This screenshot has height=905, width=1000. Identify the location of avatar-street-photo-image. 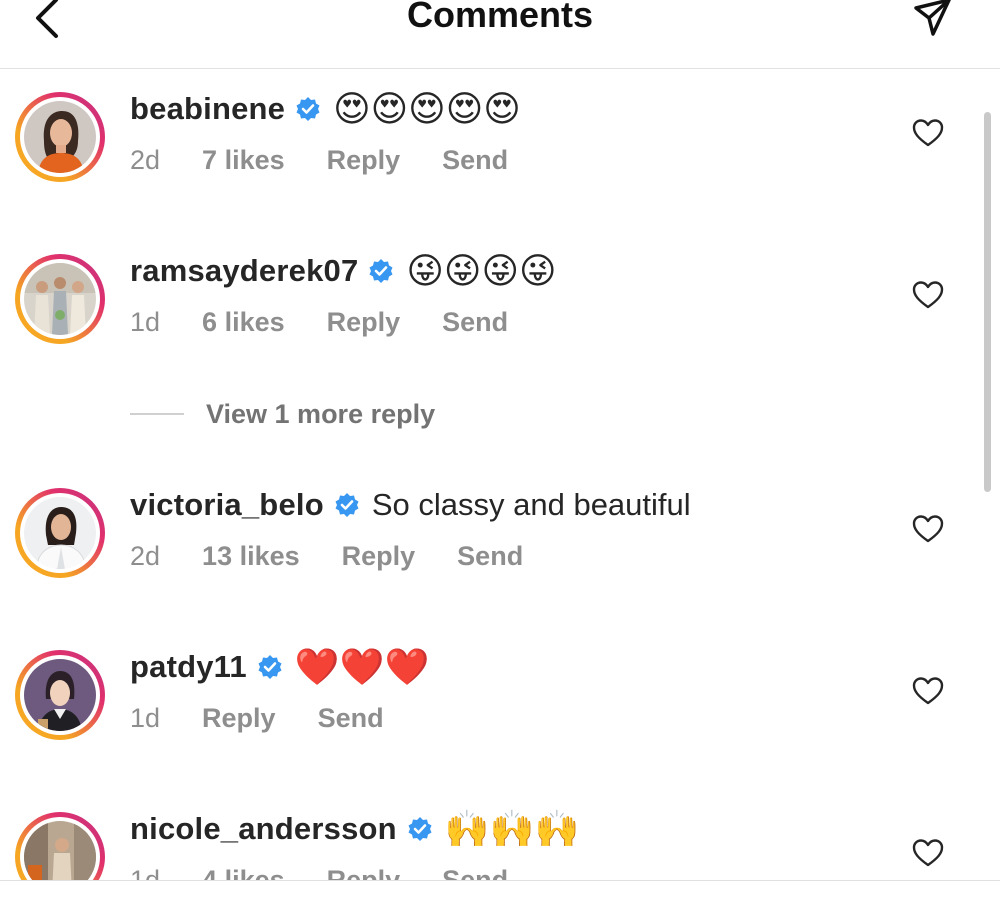
(60, 850).